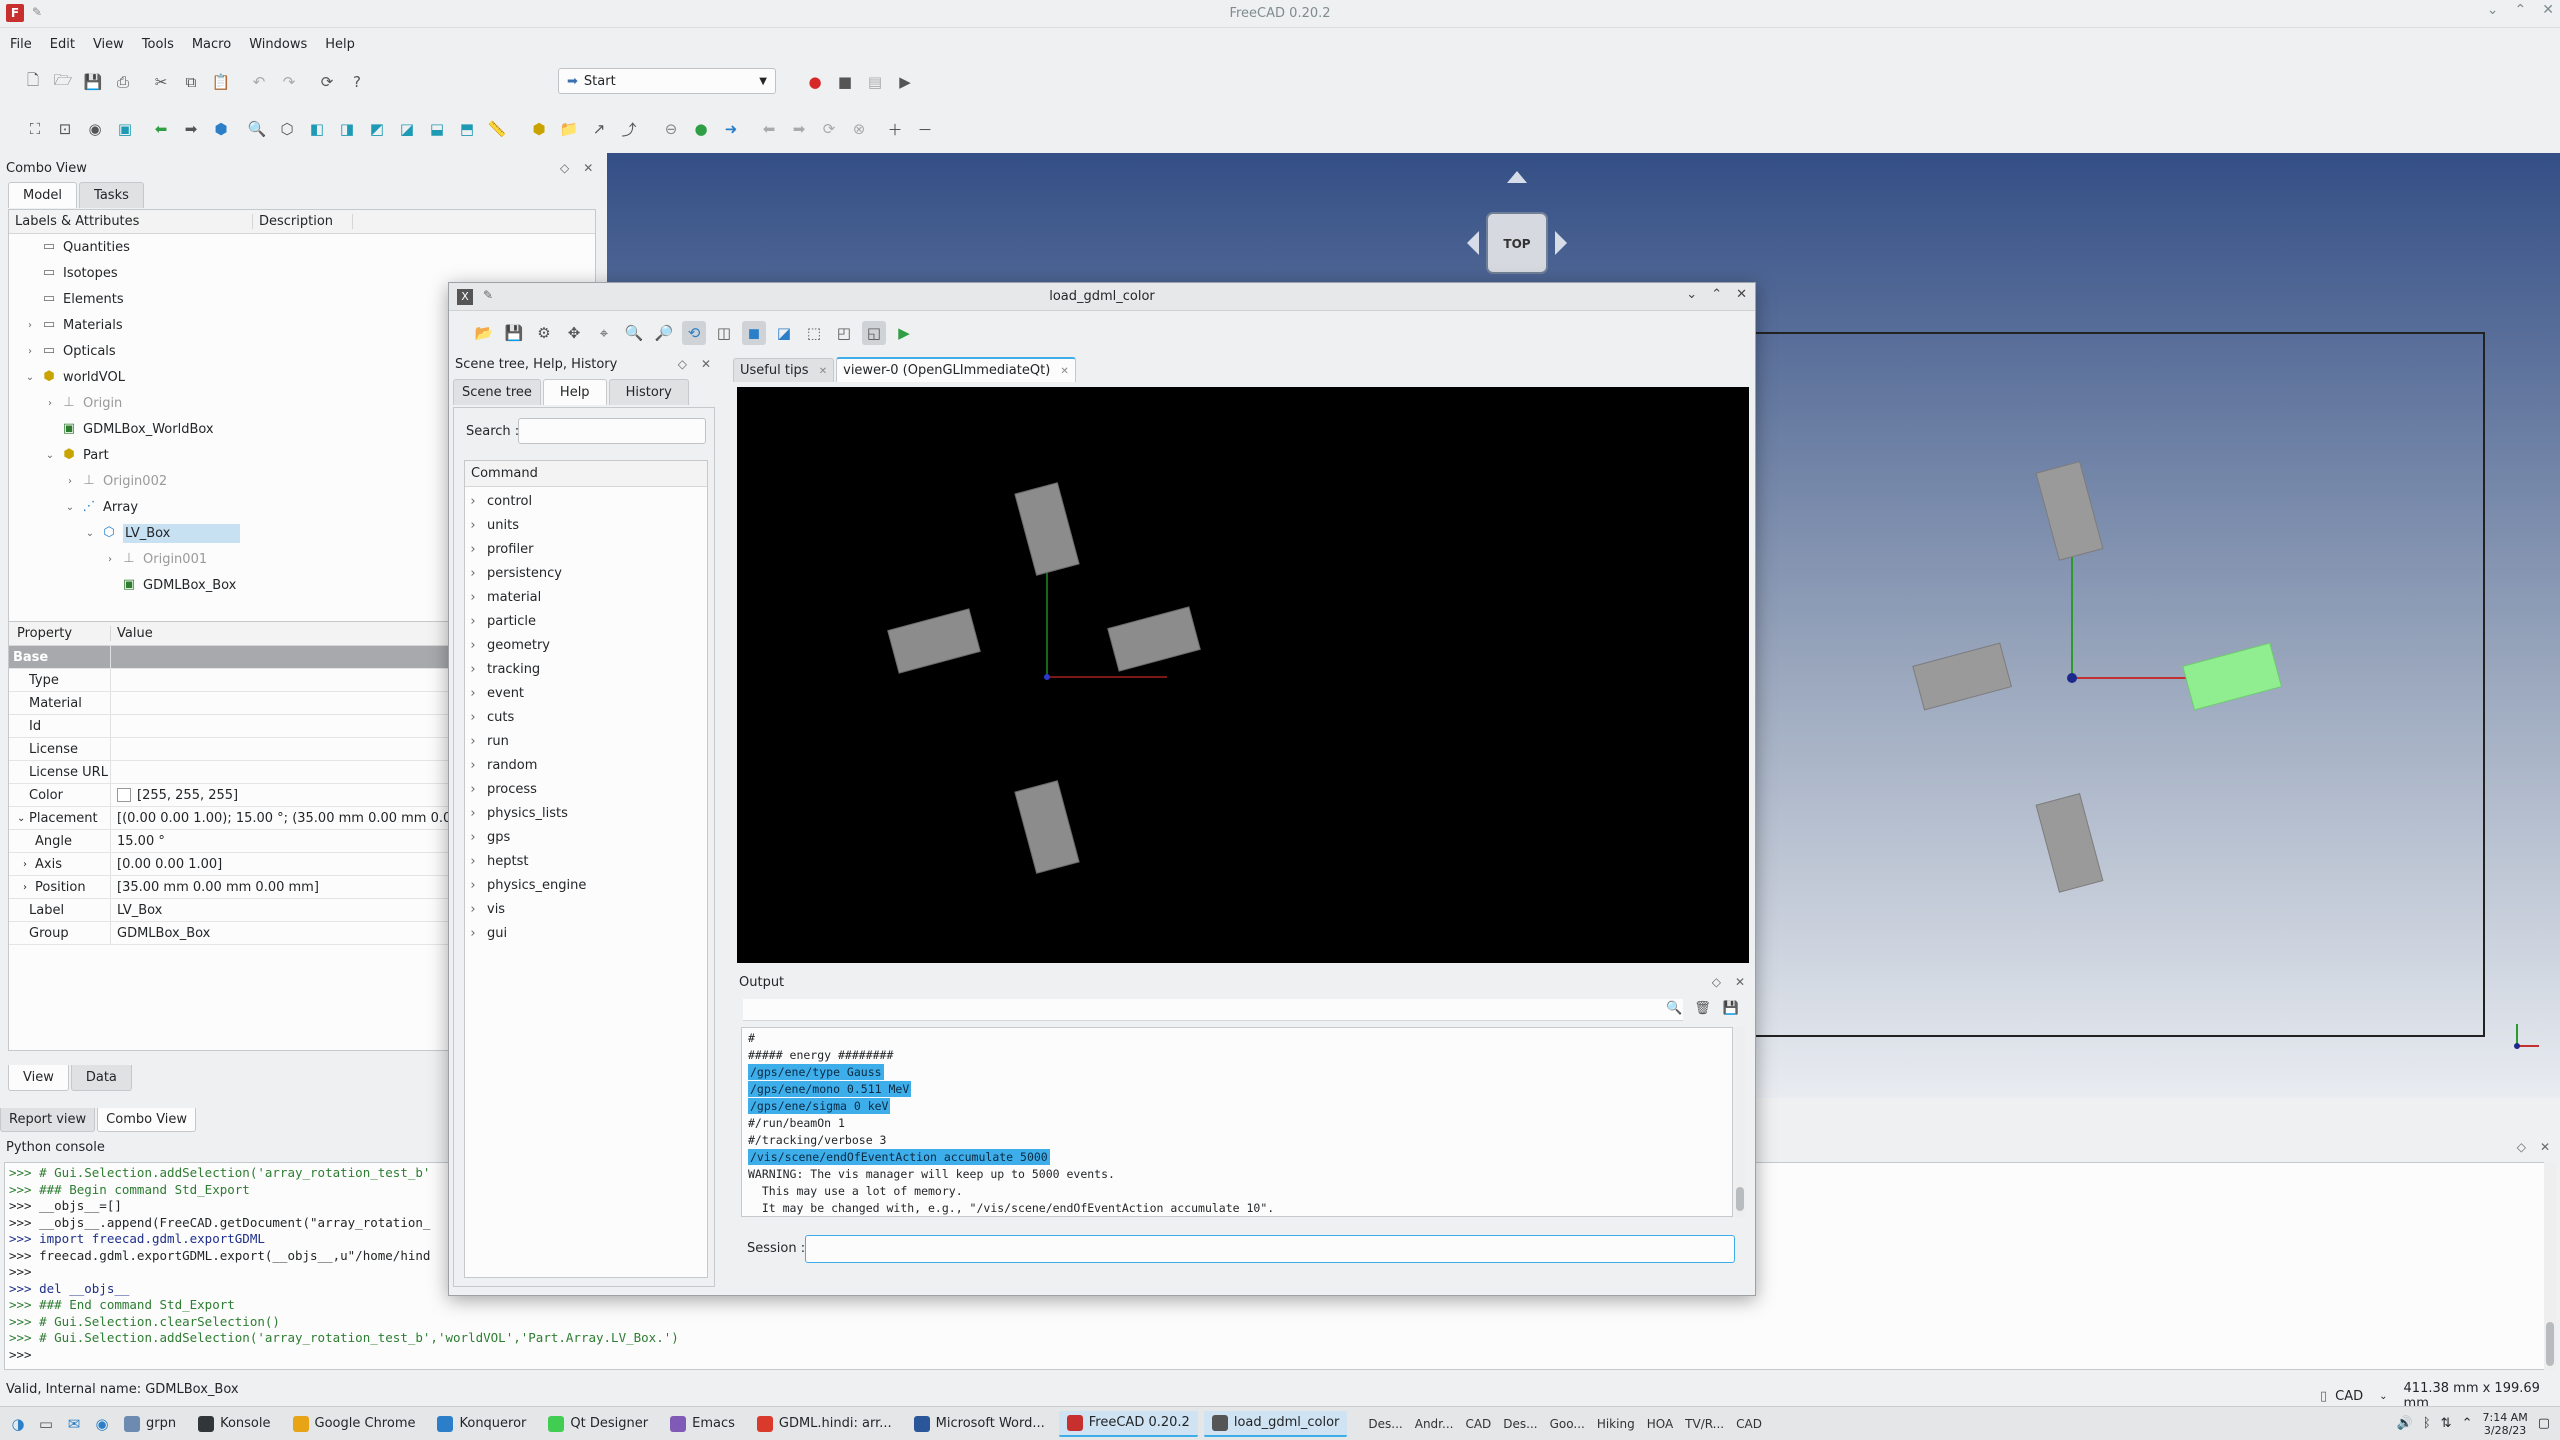 The width and height of the screenshot is (2560, 1440). What do you see at coordinates (706, 364) in the screenshot?
I see `help-close-icon: ✕` at bounding box center [706, 364].